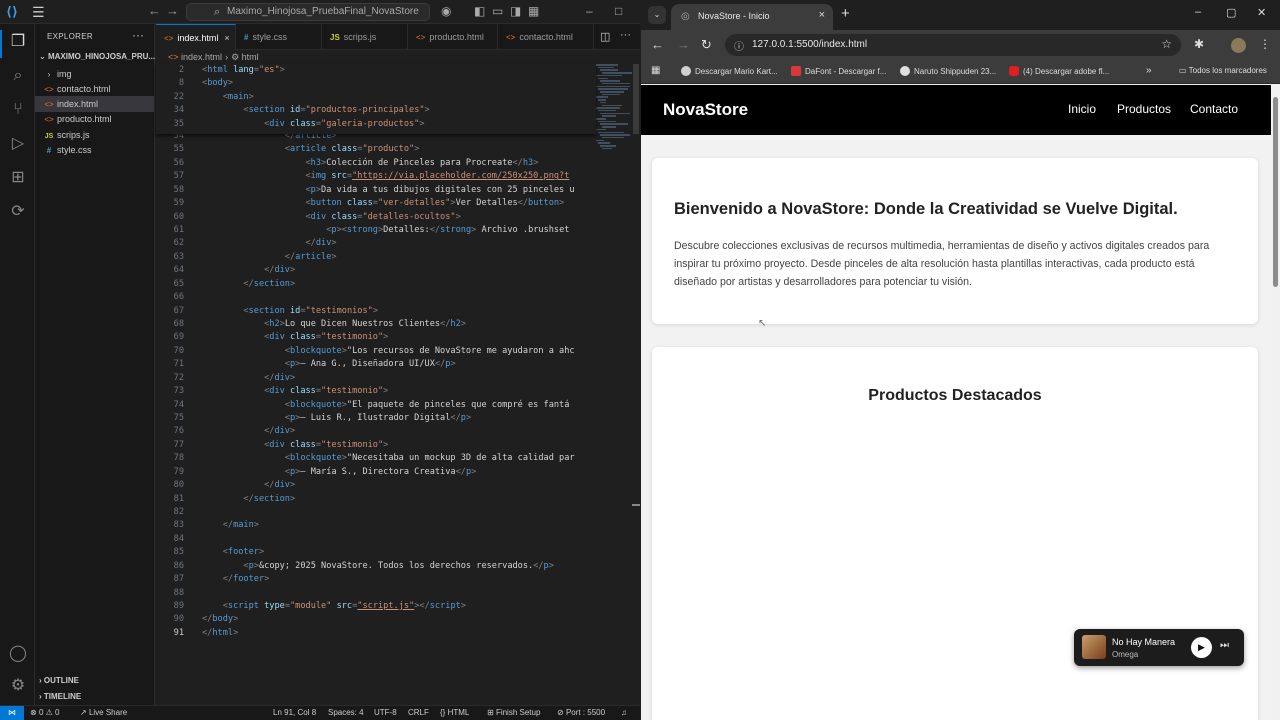 Image resolution: width=1280 pixels, height=720 pixels. What do you see at coordinates (479, 11) in the screenshot?
I see `toggle-sidebar-icon: ◧` at bounding box center [479, 11].